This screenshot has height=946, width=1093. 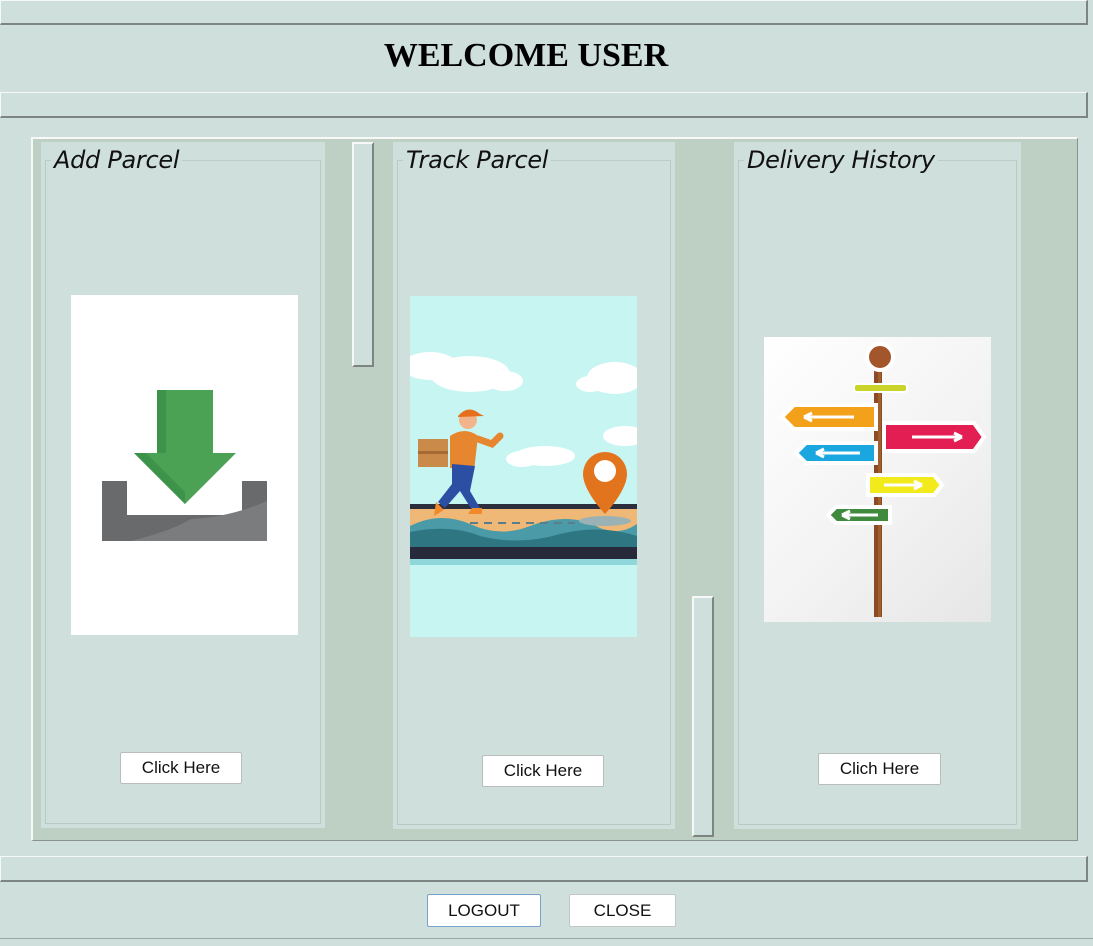 I want to click on direction-signpost-illustration, so click(x=877, y=479).